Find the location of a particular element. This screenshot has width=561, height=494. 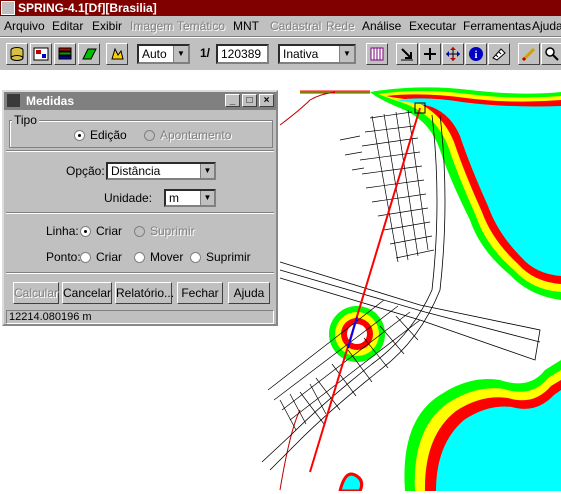

info-icon: i is located at coordinates (476, 54).